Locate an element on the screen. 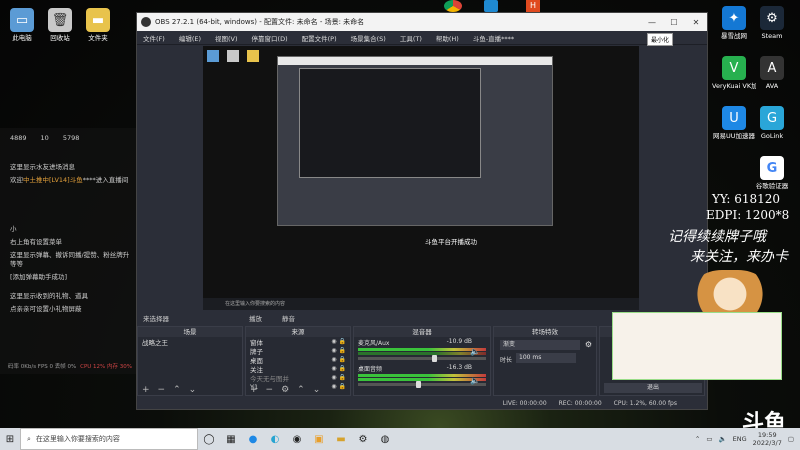  yy-id-text: YY: 618120 is located at coordinates (746, 199).